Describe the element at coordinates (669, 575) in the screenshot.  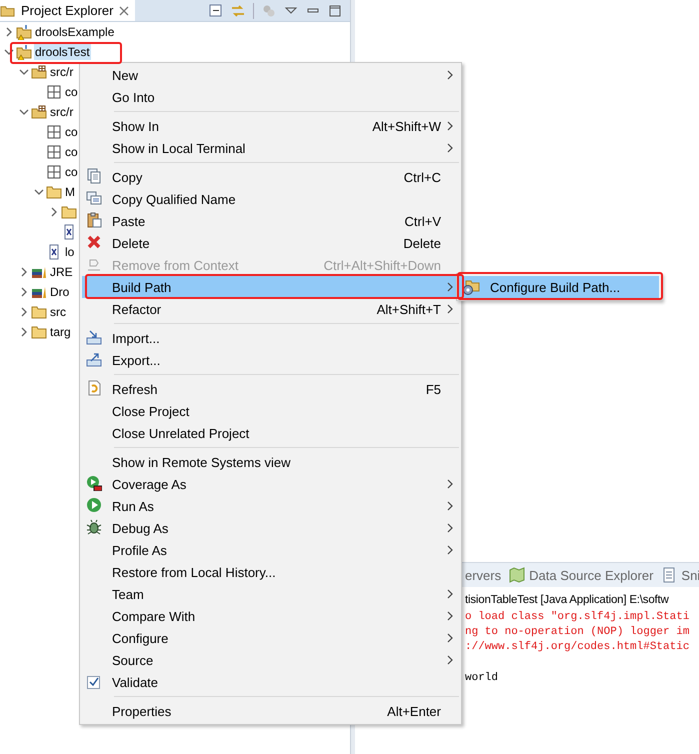
I see `document-icon` at that location.